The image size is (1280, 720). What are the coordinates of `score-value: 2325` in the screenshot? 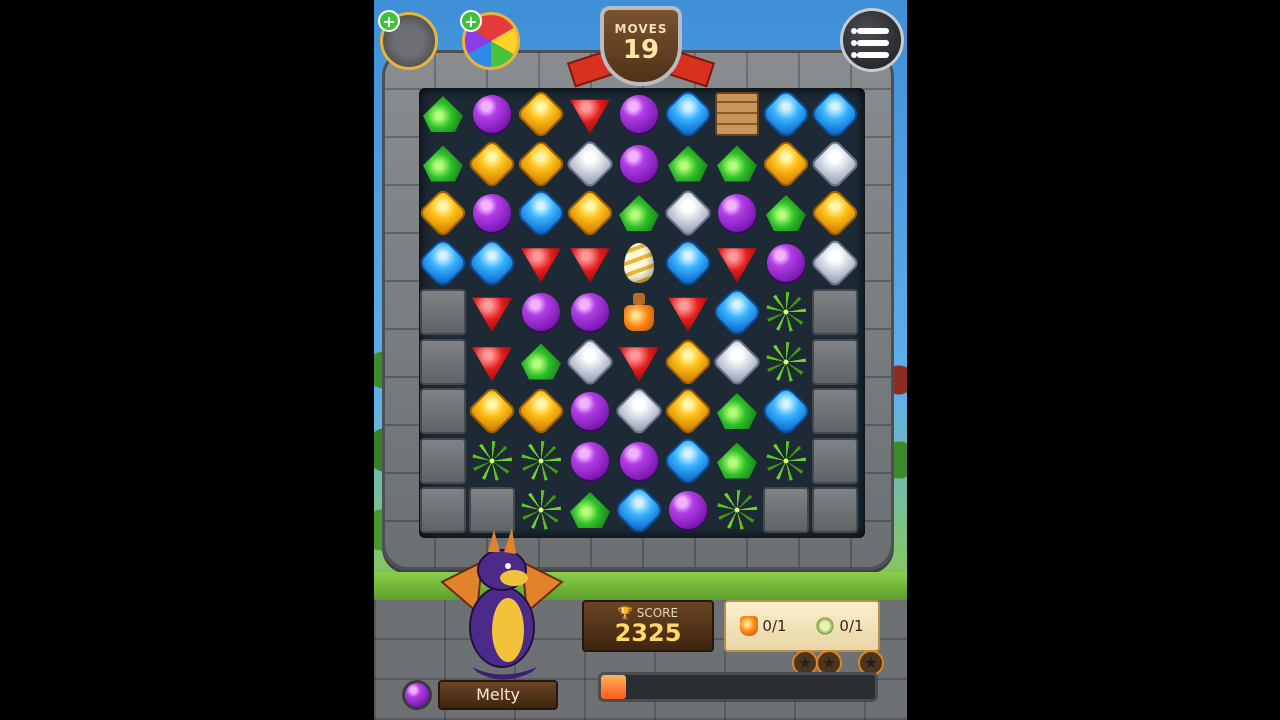 It's located at (648, 633).